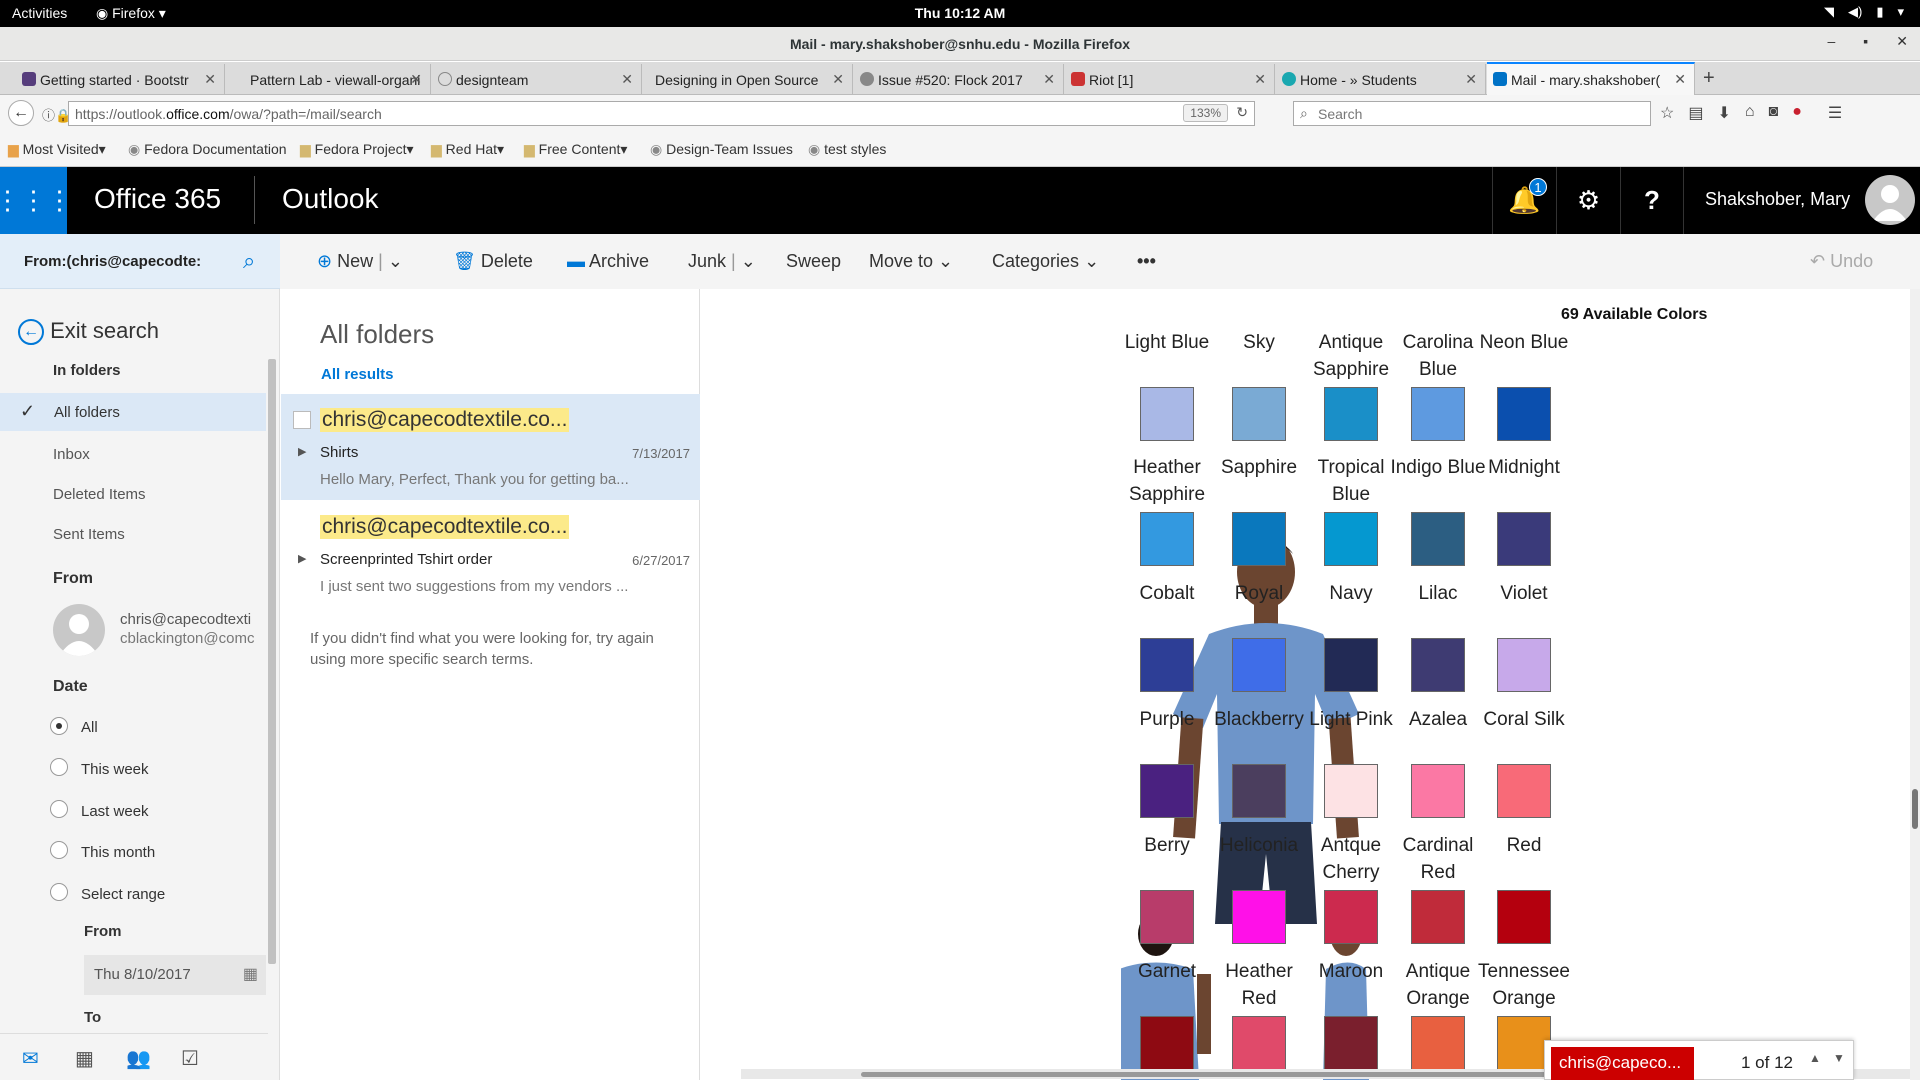 The image size is (1920, 1080). What do you see at coordinates (748, 79) in the screenshot?
I see `tab-designing-open-source: Designing in Open Source ✕` at bounding box center [748, 79].